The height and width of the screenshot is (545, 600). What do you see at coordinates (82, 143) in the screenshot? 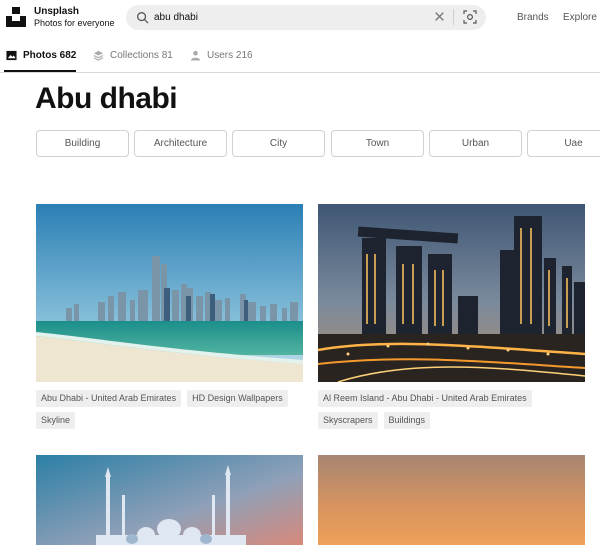
I see `related-tag-building: Building` at bounding box center [82, 143].